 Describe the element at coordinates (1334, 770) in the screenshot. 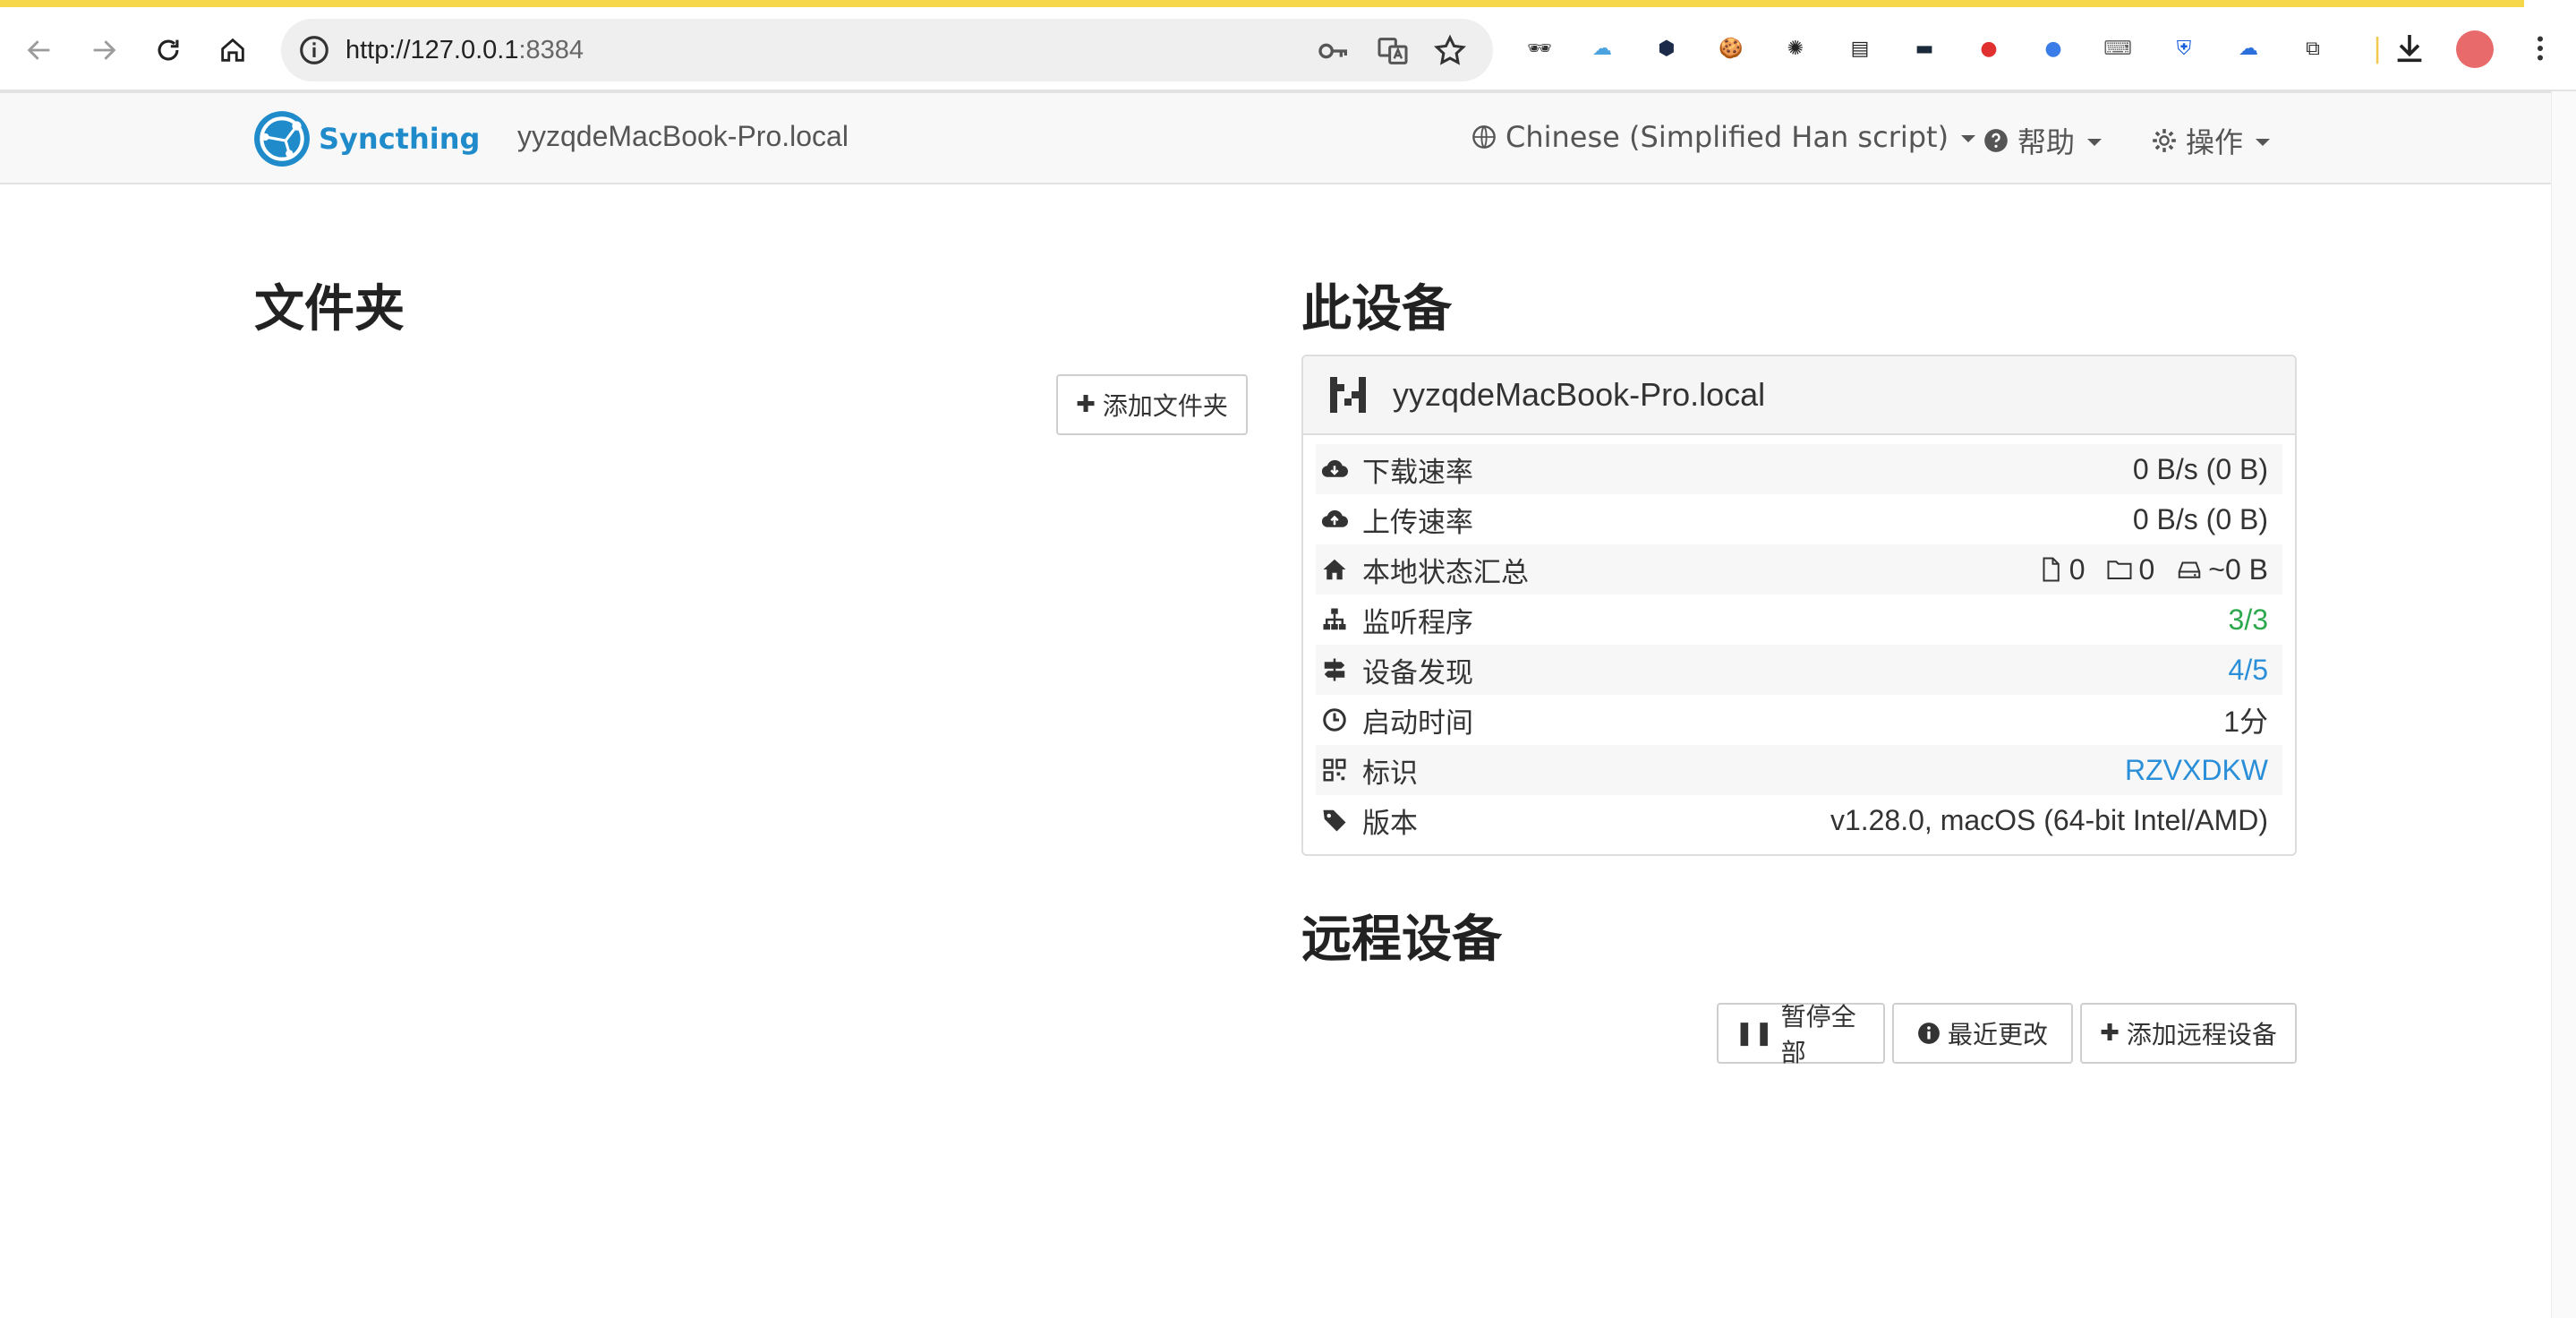

I see `qrcode-icon` at that location.